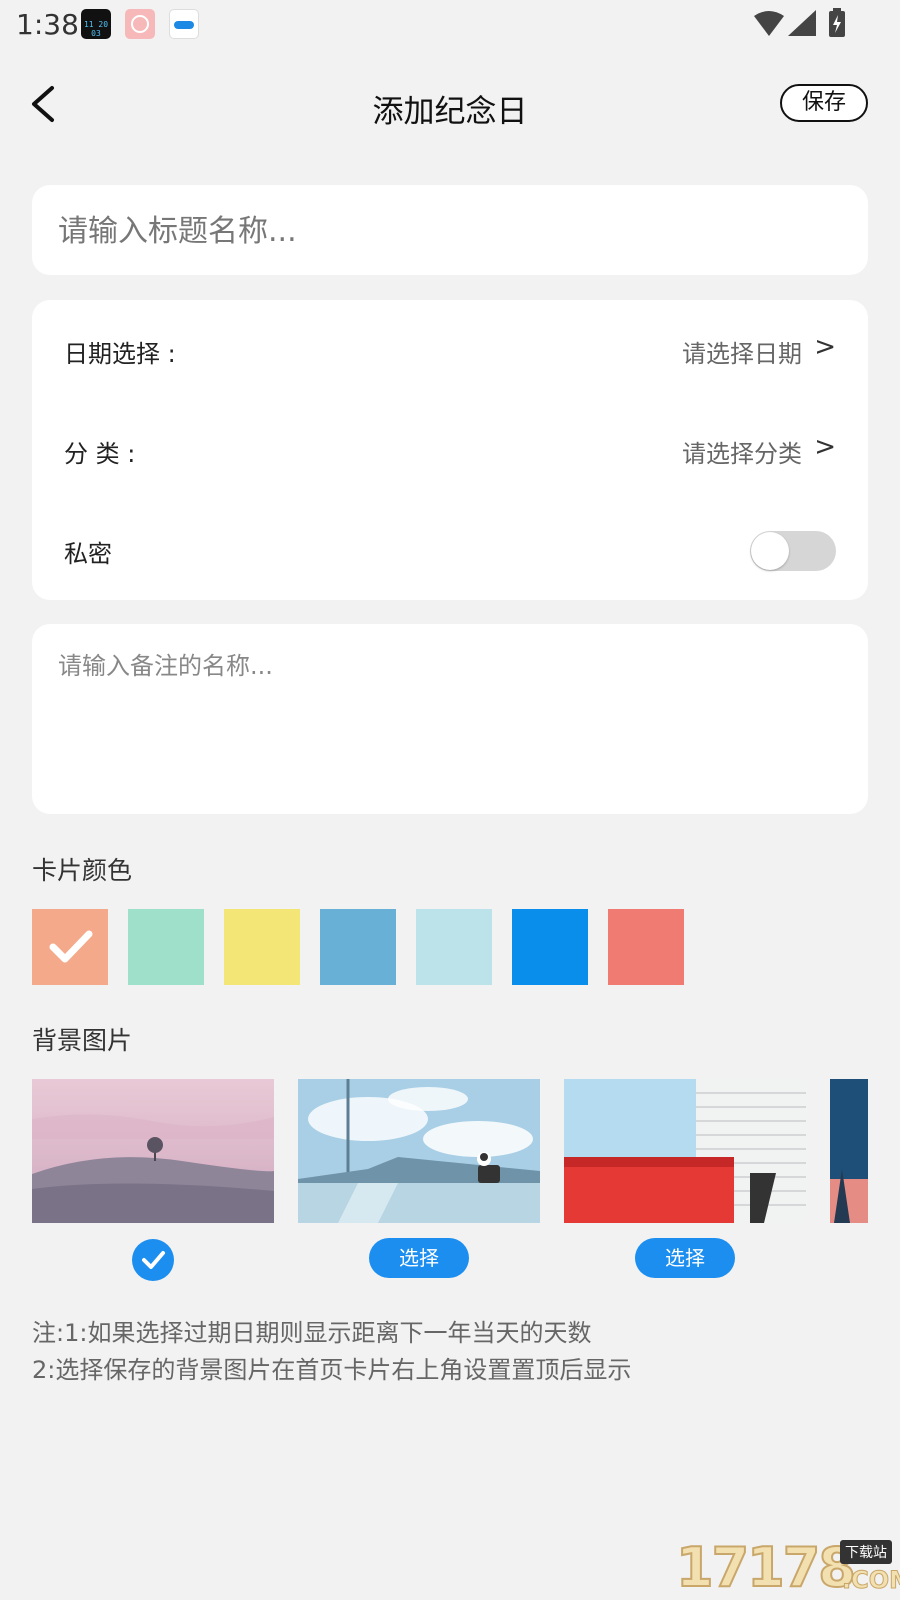 Image resolution: width=900 pixels, height=1600 pixels. I want to click on note-line-2: 2:选择保存的背景图片在首页卡片右上角设置置顶后显示, so click(332, 1370).